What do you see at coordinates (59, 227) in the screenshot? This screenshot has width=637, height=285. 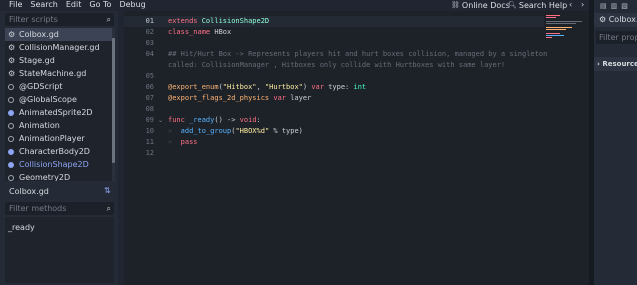 I see `method-item-ready: _ready` at bounding box center [59, 227].